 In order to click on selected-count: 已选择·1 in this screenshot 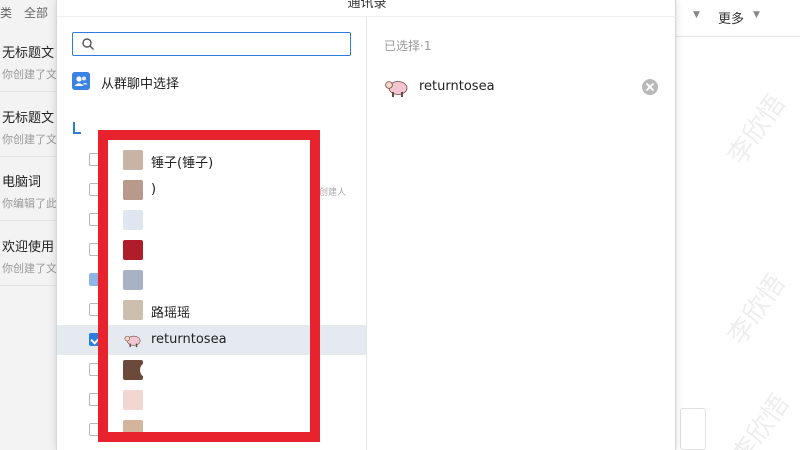, I will do `click(408, 46)`.